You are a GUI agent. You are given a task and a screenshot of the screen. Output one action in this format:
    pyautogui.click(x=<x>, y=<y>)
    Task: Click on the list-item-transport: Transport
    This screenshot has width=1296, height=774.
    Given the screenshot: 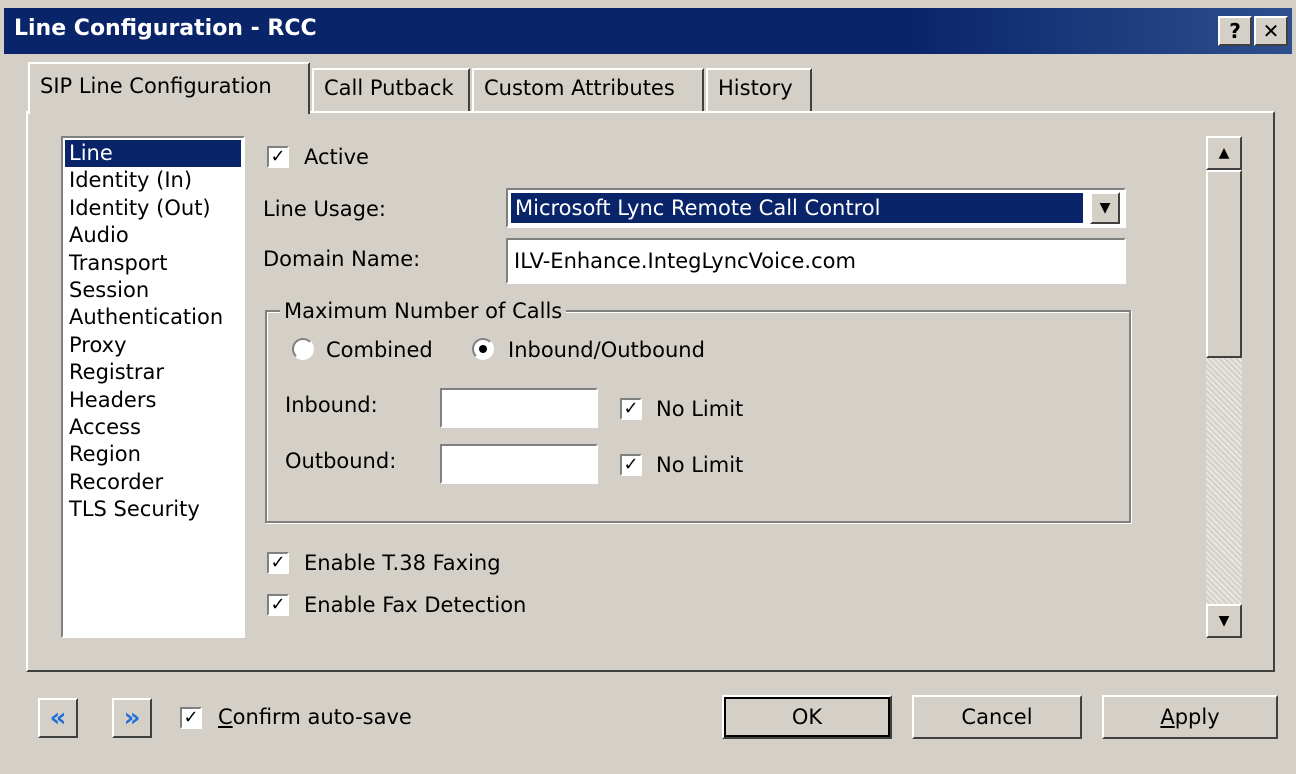 What is the action you would take?
    pyautogui.click(x=153, y=263)
    